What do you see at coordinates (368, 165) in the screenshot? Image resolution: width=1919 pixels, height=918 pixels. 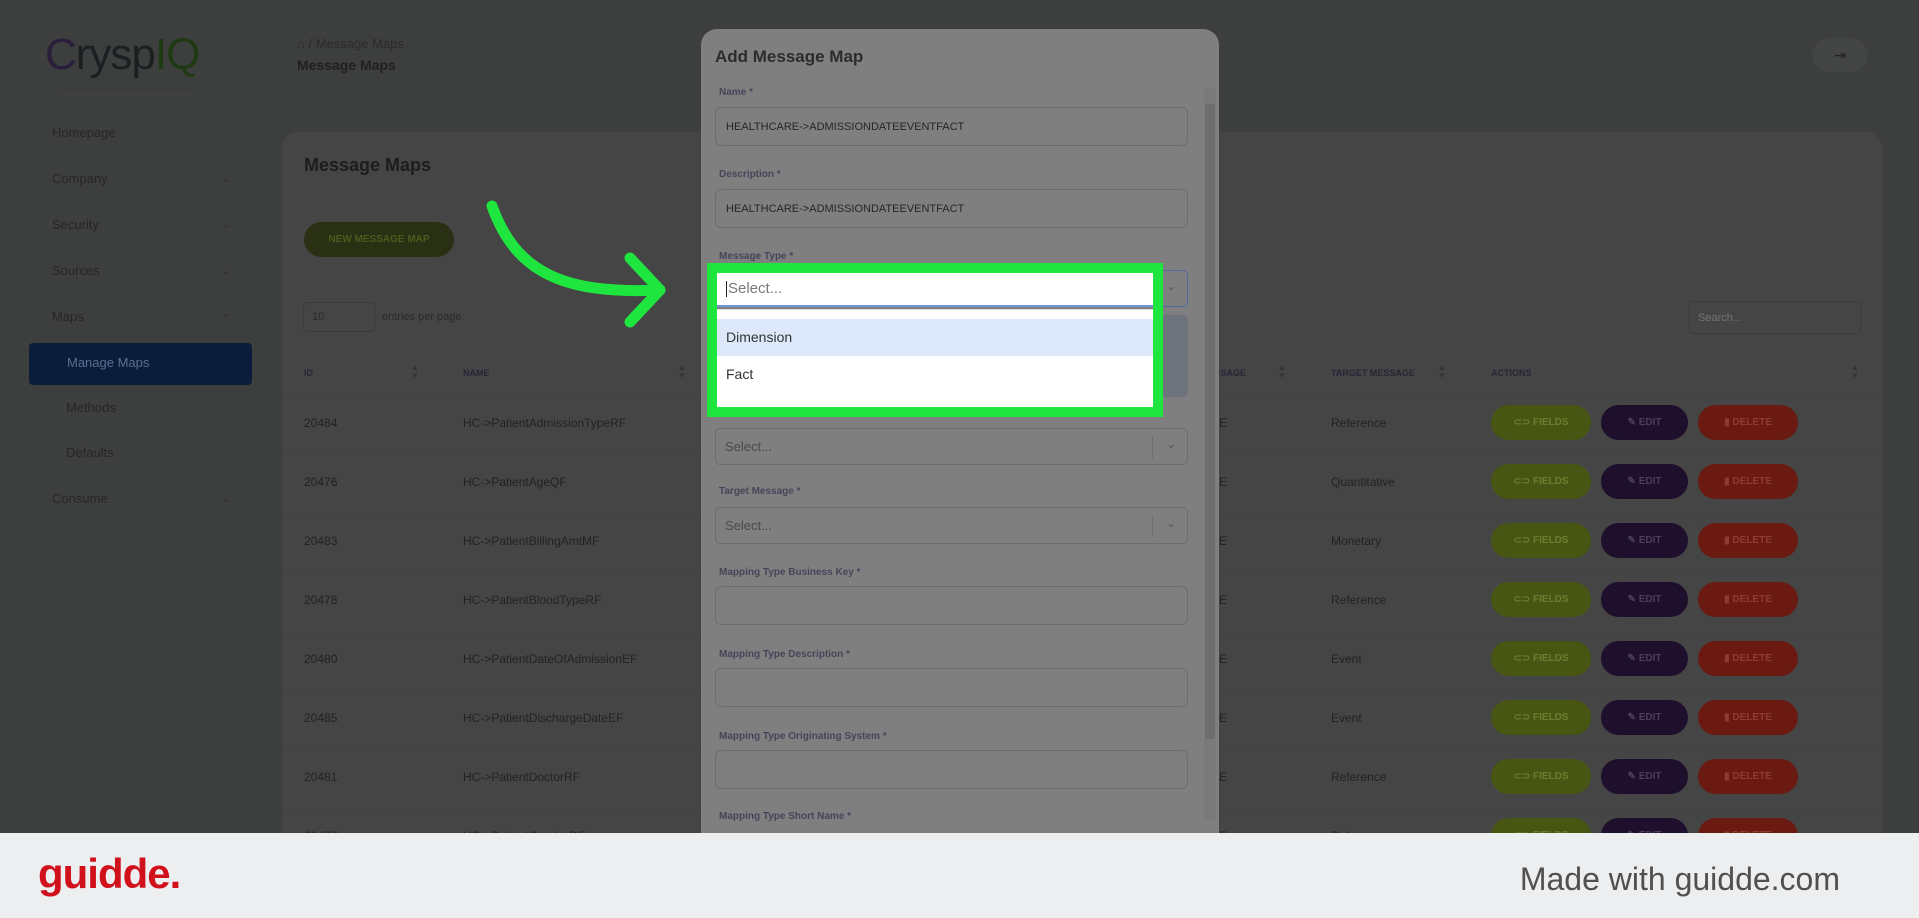 I see `card-title: Message Maps` at bounding box center [368, 165].